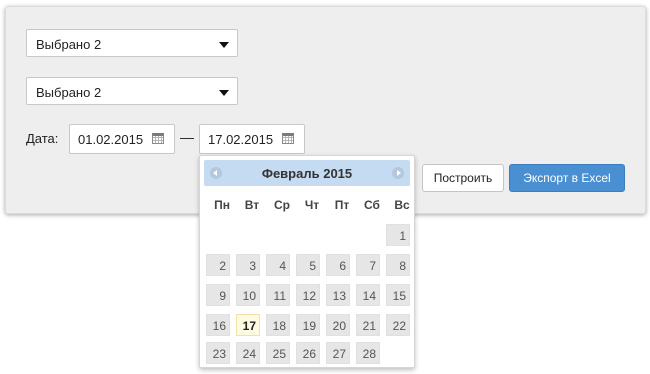 The image size is (650, 374). What do you see at coordinates (398, 325) in the screenshot?
I see `day-cell: 22` at bounding box center [398, 325].